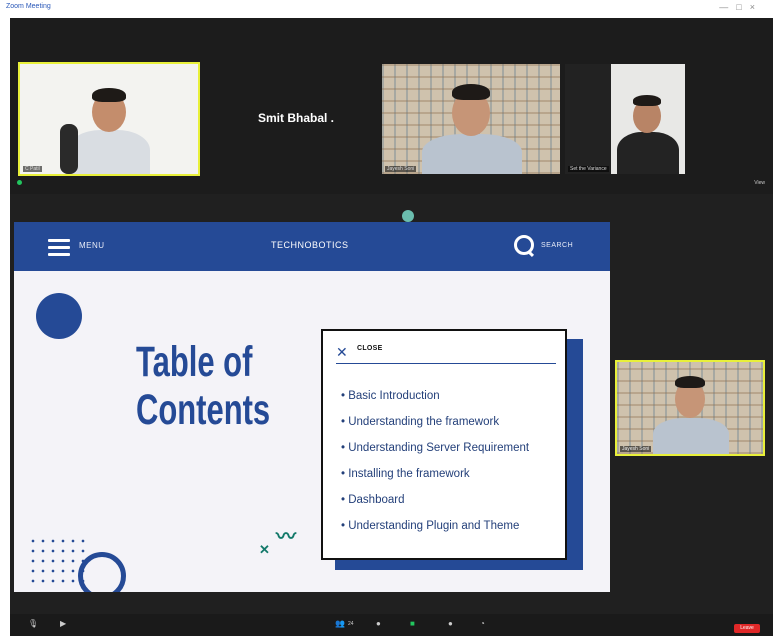 This screenshot has height=636, width=773. I want to click on microphone-icon: 🎙, so click(33, 623).